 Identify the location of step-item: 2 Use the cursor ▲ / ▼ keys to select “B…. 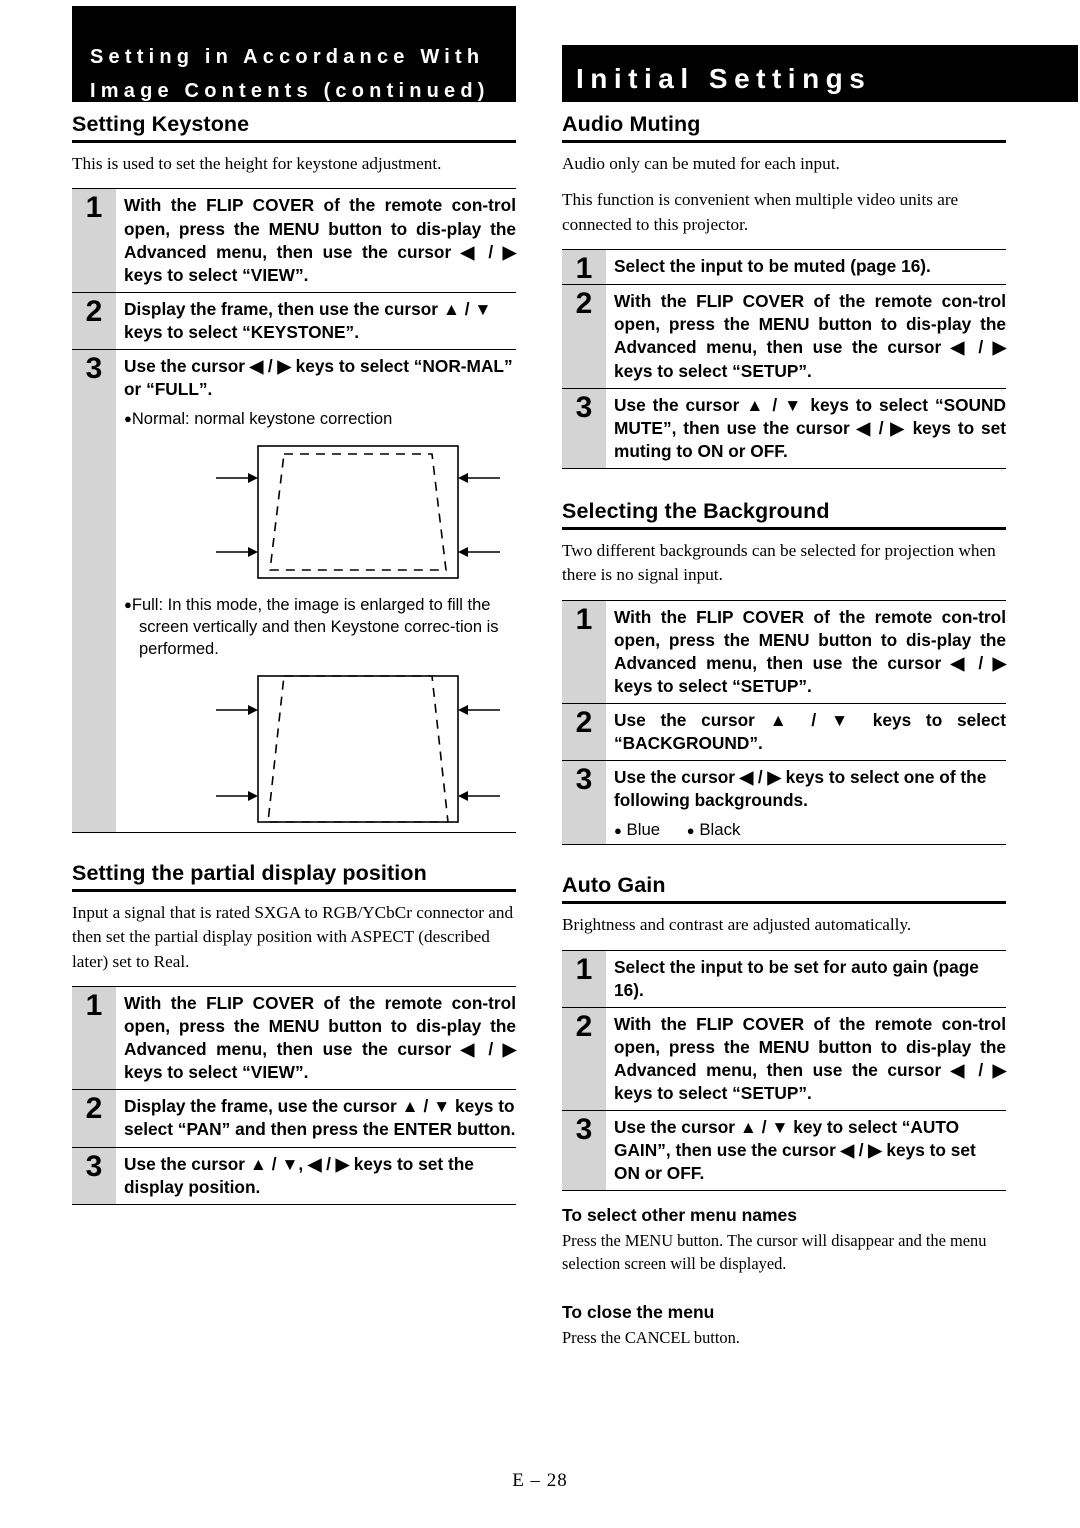
(784, 732).